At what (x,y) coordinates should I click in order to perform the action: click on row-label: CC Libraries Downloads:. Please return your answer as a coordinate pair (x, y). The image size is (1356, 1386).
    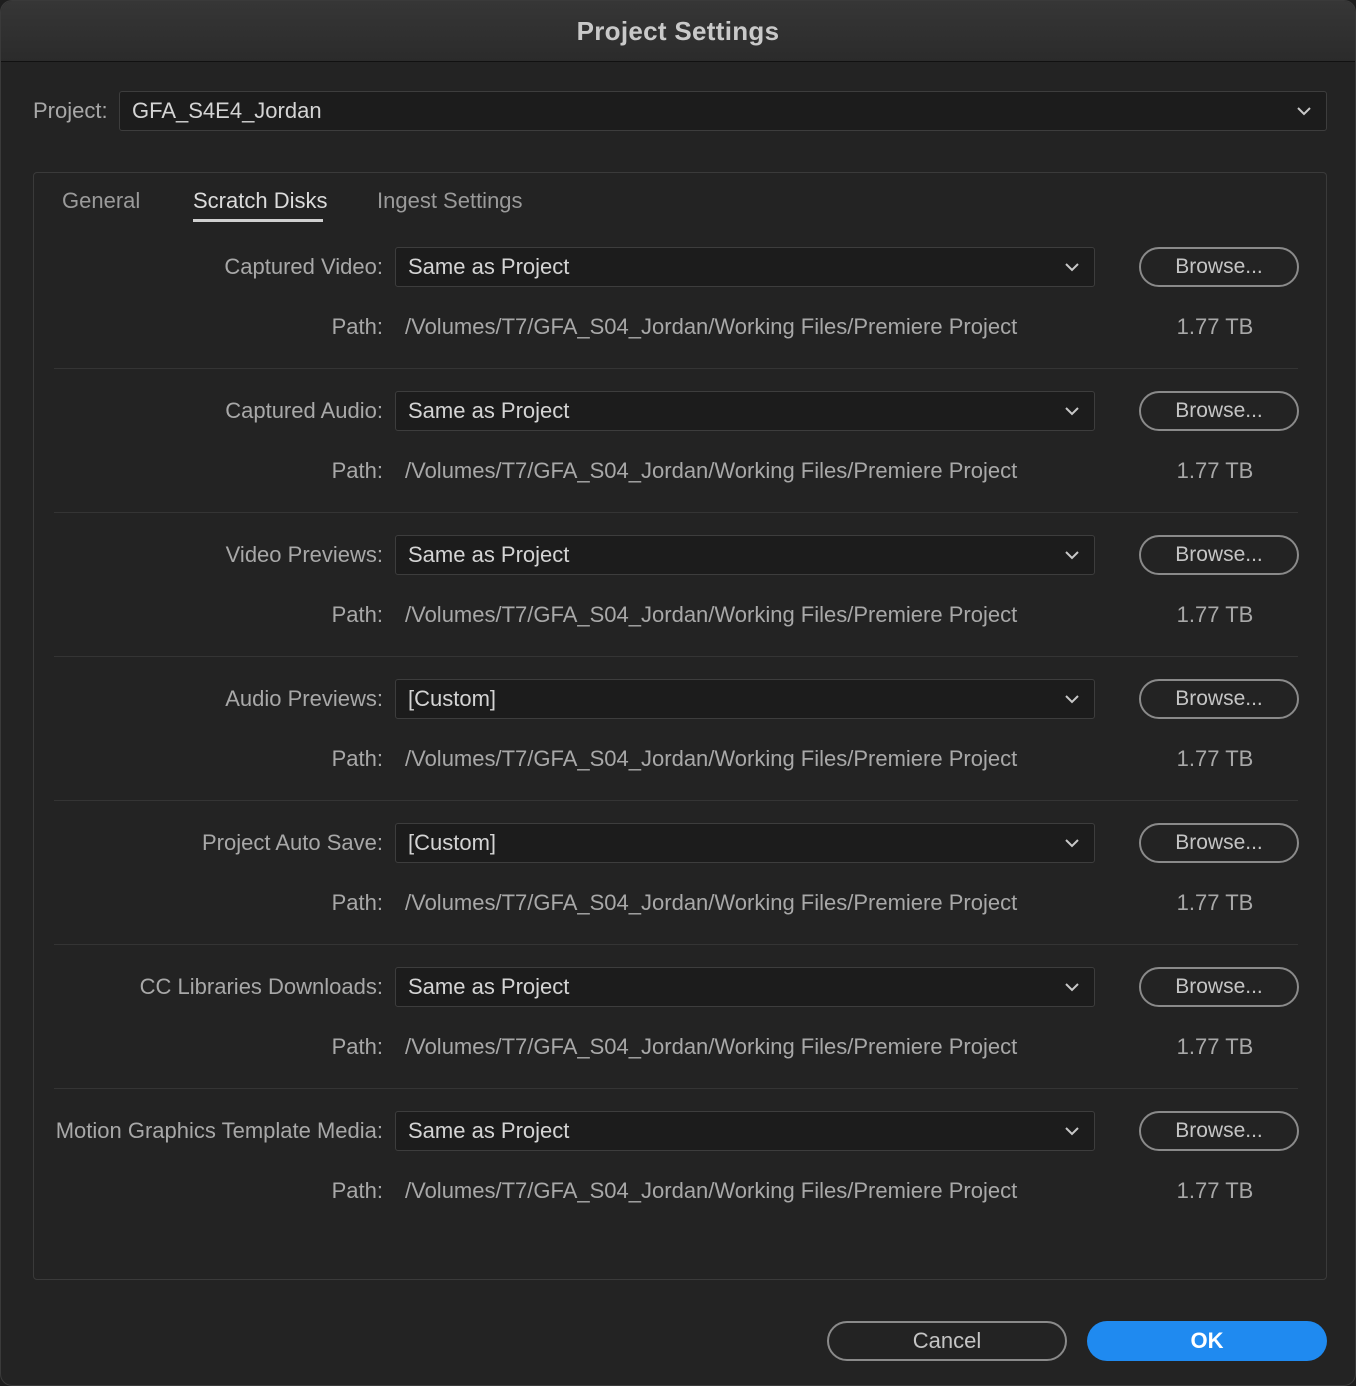
    Looking at the image, I should click on (261, 986).